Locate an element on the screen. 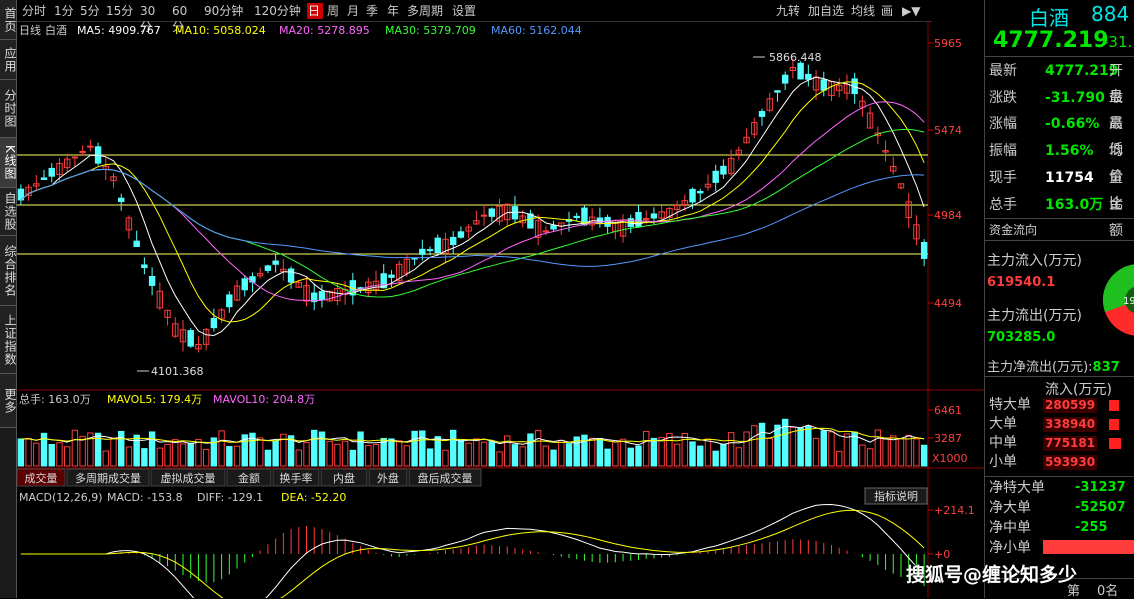 Image resolution: width=1134 pixels, height=599 pixels. vol-tab-4: 换手率 is located at coordinates (296, 478).